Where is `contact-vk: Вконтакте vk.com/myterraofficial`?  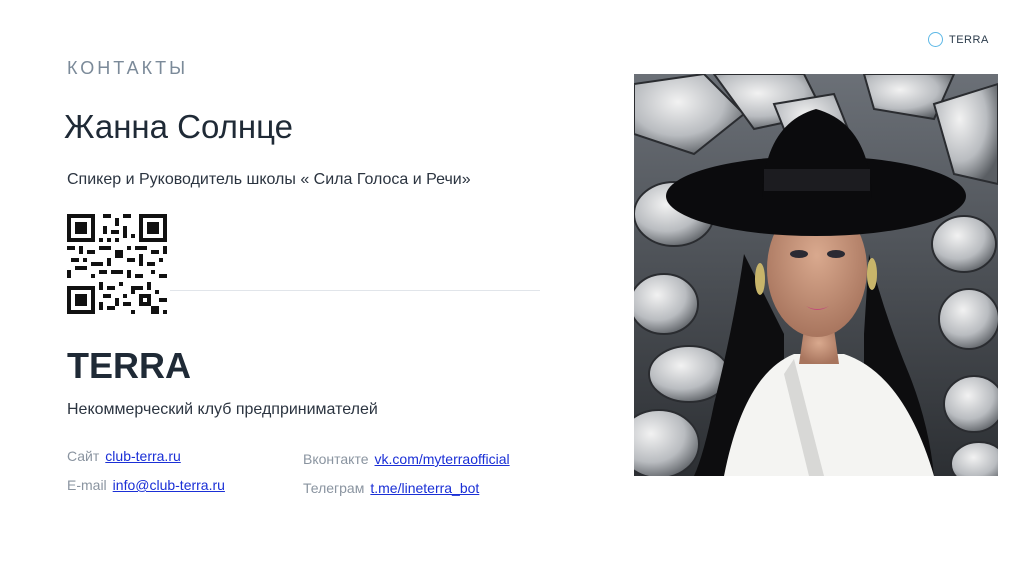
contact-vk: Вконтакте vk.com/myterraofficial is located at coordinates (406, 459).